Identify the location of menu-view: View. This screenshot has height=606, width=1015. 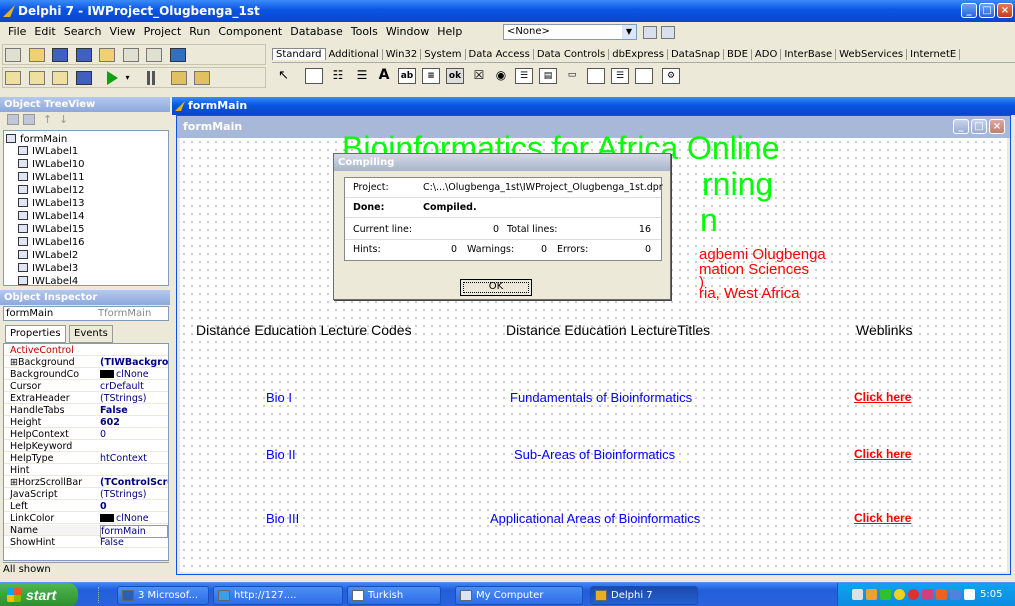
(123, 31).